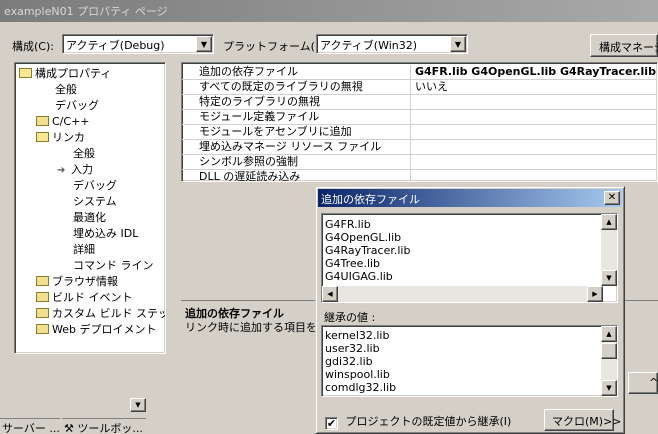  I want to click on grid-row-name: 埋め込みマネージ リソース ファイル, so click(296, 147).